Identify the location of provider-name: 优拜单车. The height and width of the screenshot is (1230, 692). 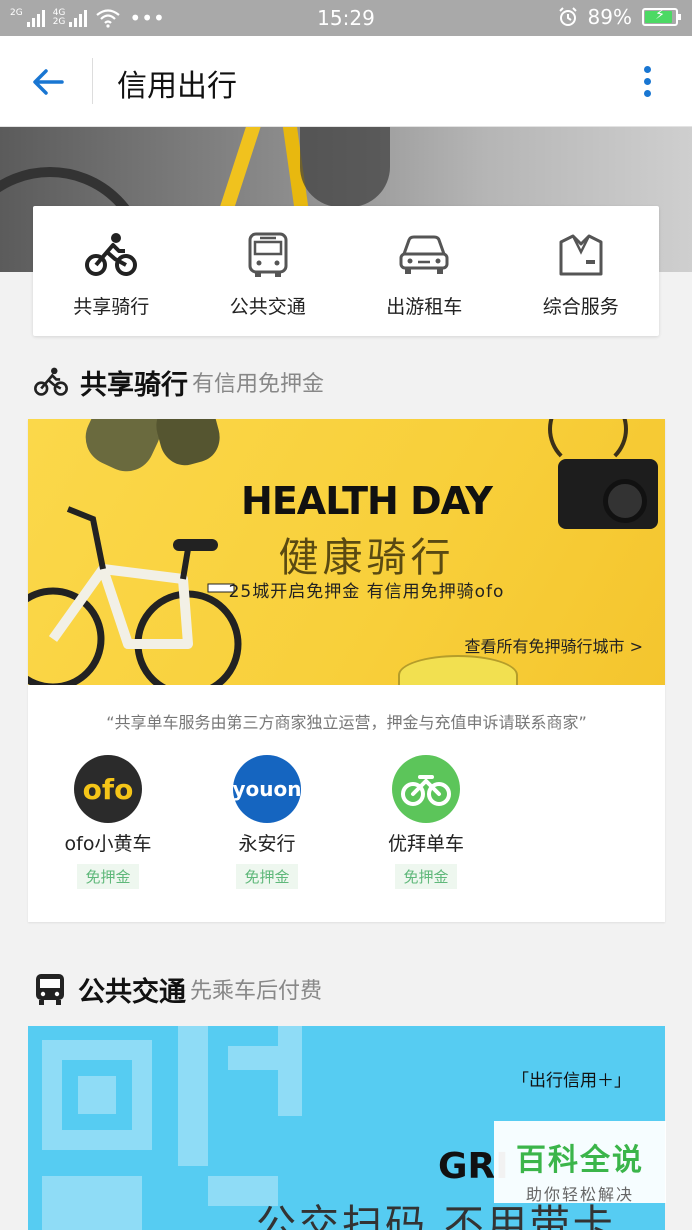
(425, 844).